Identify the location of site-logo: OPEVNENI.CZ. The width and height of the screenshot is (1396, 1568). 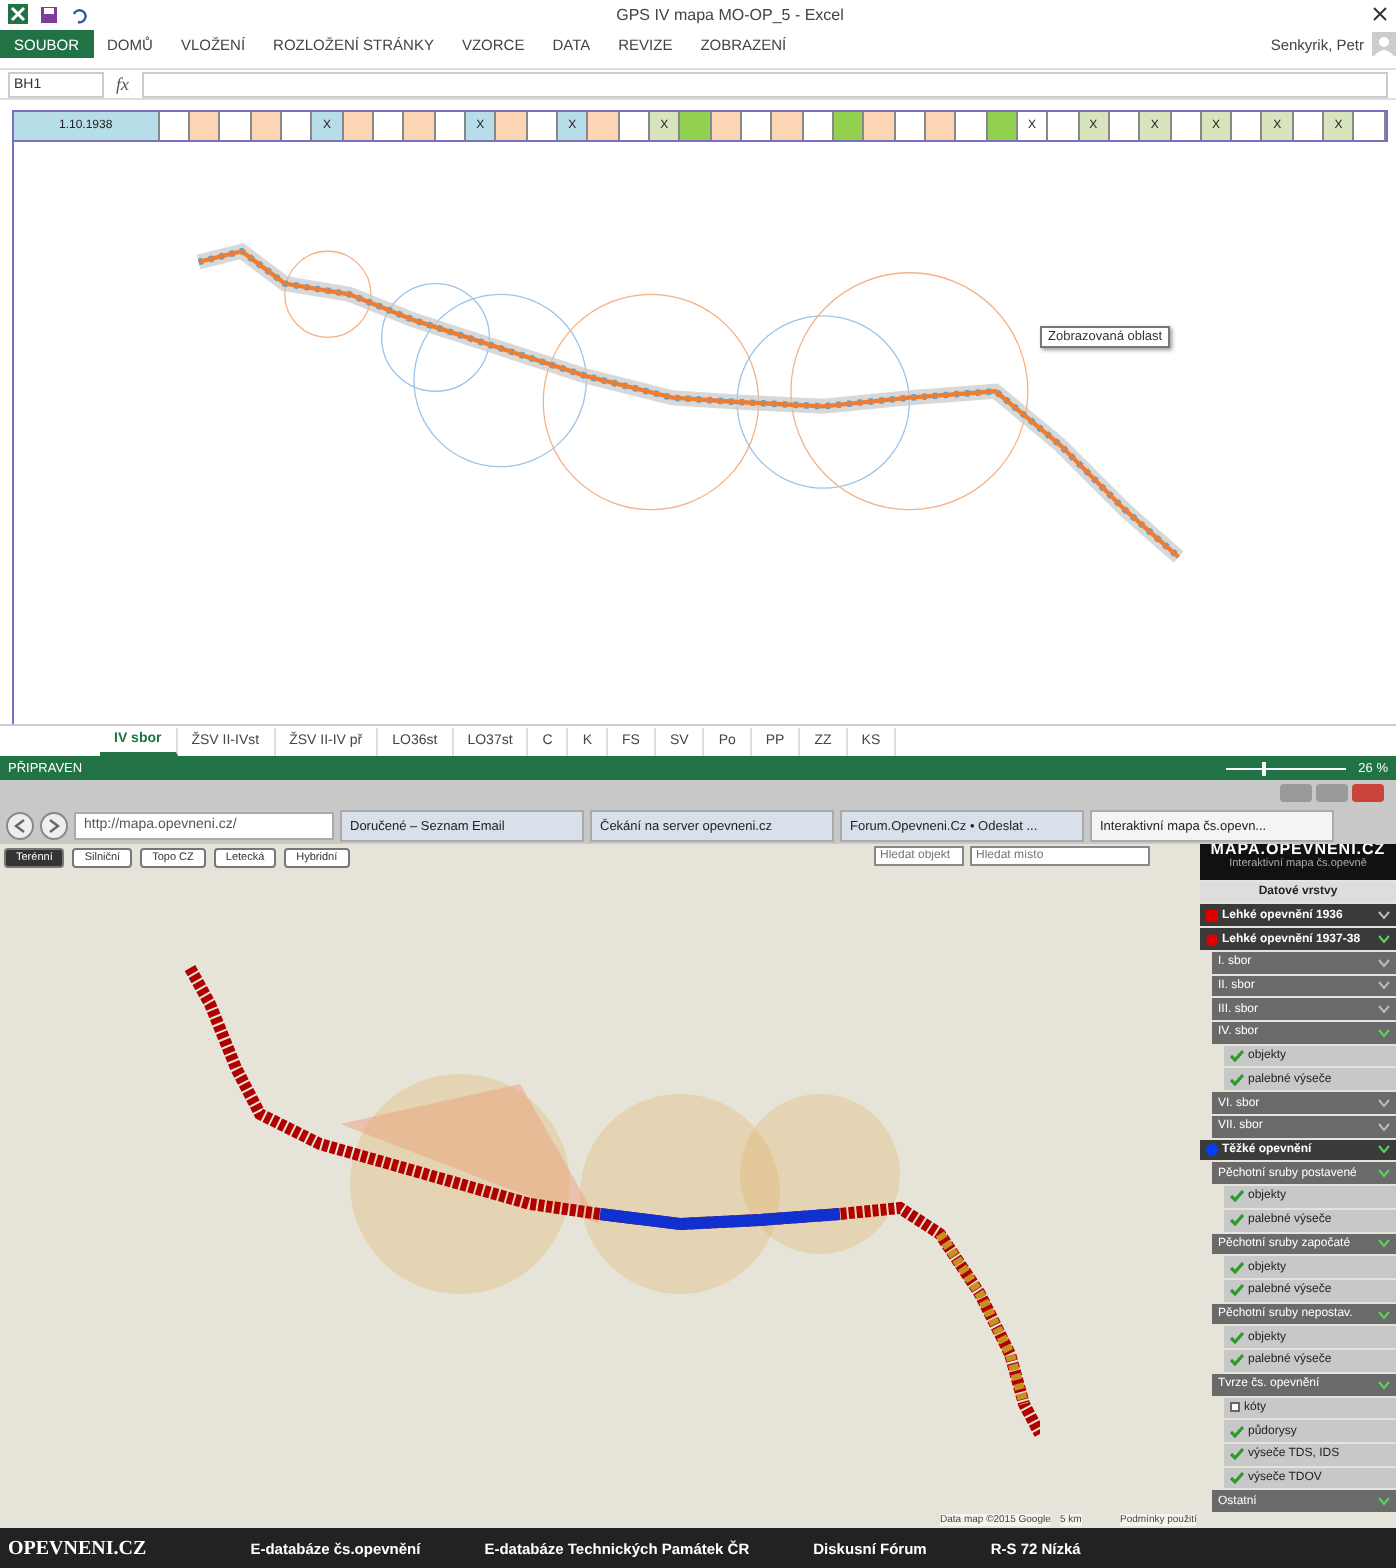
(77, 1548).